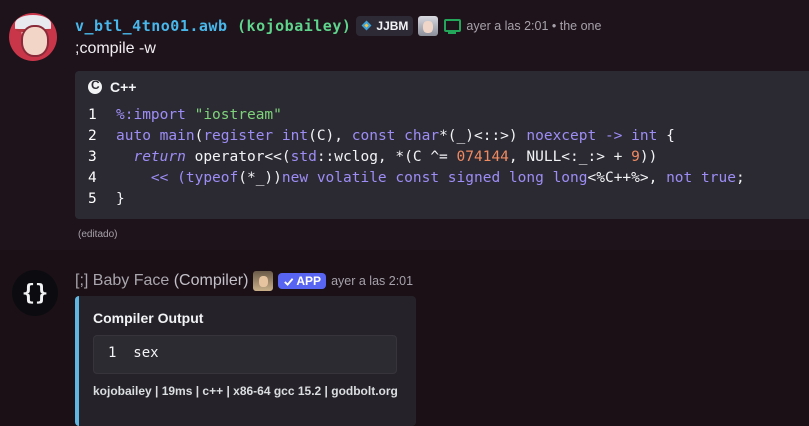 The height and width of the screenshot is (426, 809). I want to click on line-number: 3, so click(92, 157).